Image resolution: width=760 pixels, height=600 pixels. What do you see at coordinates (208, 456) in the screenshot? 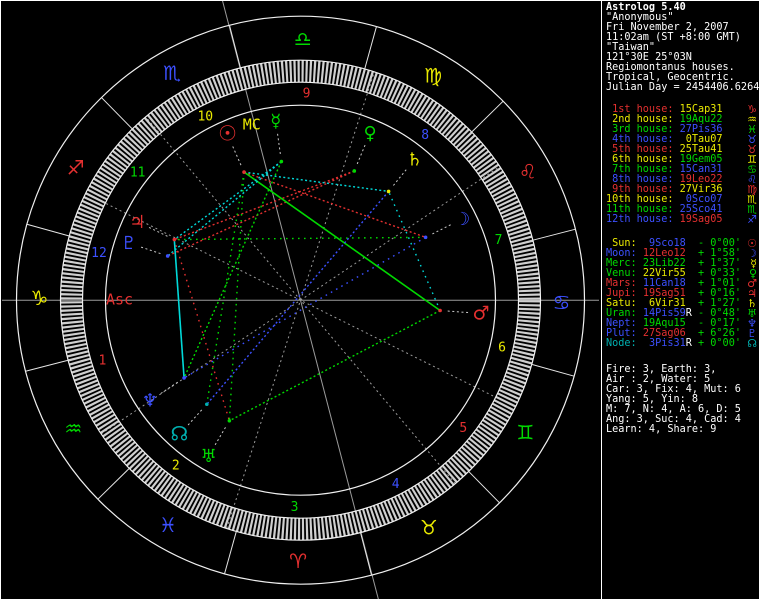
I see `planet-icon-uran: ♅` at bounding box center [208, 456].